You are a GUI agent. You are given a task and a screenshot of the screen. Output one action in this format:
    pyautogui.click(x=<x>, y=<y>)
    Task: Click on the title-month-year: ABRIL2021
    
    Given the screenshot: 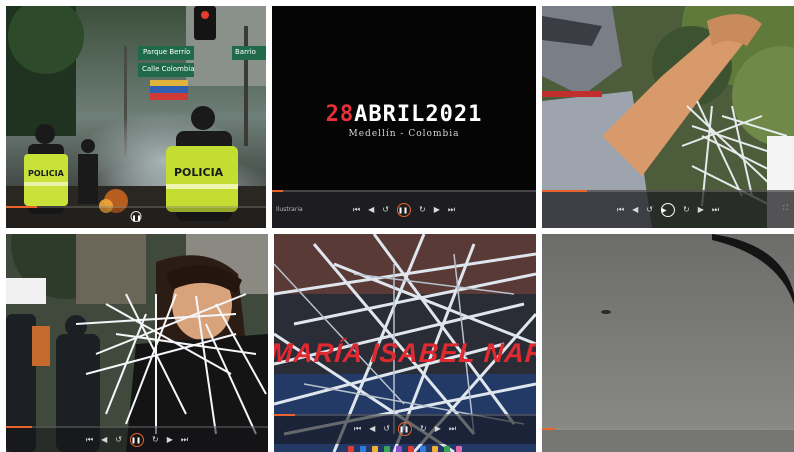 What is the action you would take?
    pyautogui.click(x=418, y=114)
    